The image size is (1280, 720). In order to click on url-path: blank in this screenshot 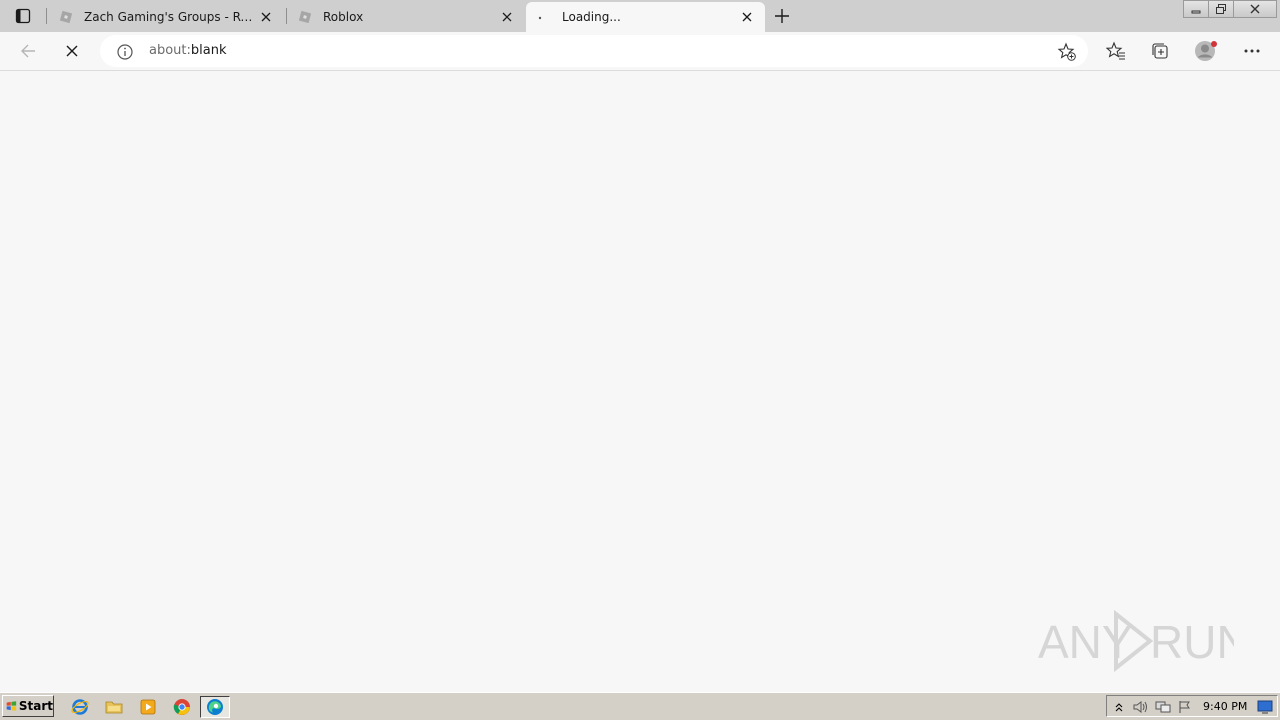, I will do `click(208, 50)`.